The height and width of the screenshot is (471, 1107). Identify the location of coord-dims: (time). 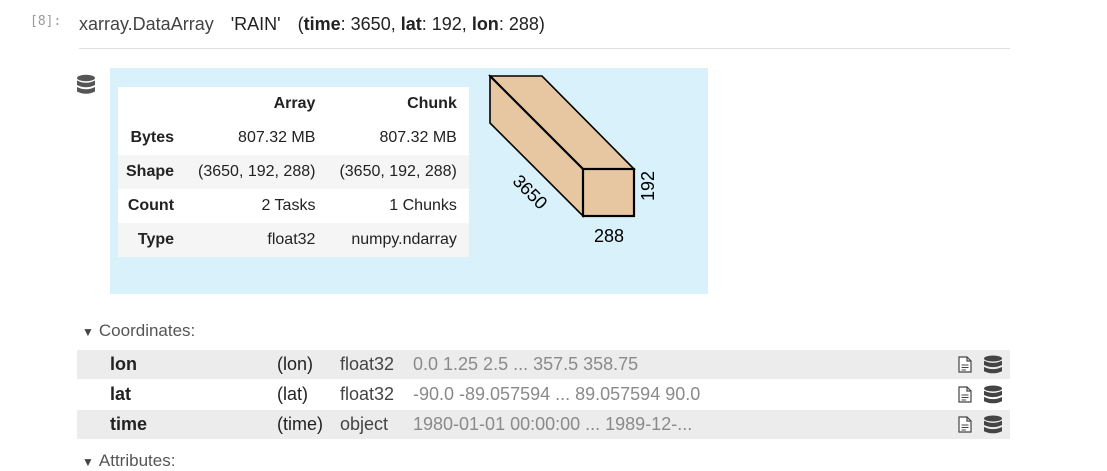
(300, 424).